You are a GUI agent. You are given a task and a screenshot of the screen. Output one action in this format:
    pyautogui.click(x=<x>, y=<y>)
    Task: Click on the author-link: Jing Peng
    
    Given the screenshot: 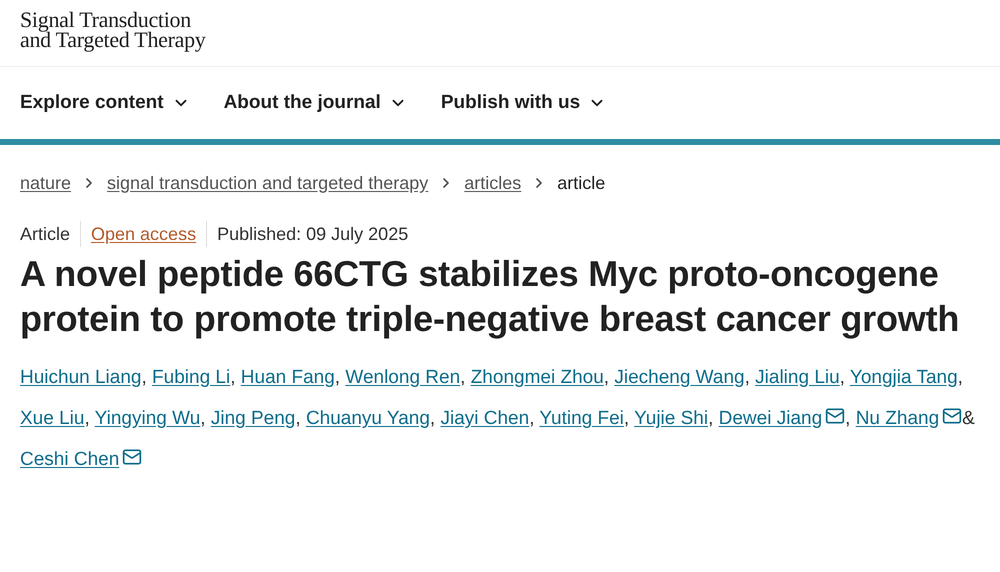 What is the action you would take?
    pyautogui.click(x=253, y=418)
    